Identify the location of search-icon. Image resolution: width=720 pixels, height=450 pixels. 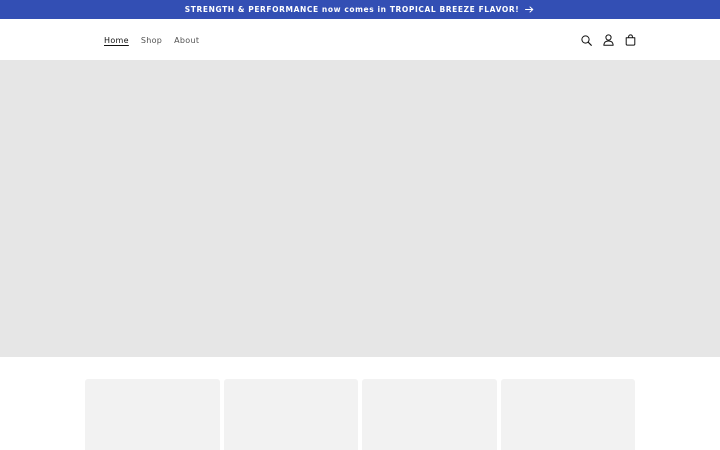
(586, 40).